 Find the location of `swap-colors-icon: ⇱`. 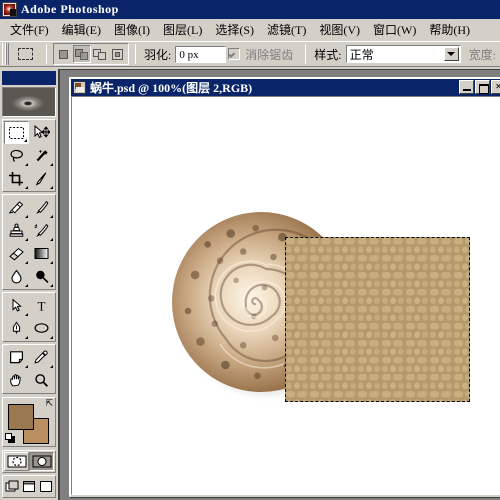

swap-colors-icon: ⇱ is located at coordinates (49, 403).